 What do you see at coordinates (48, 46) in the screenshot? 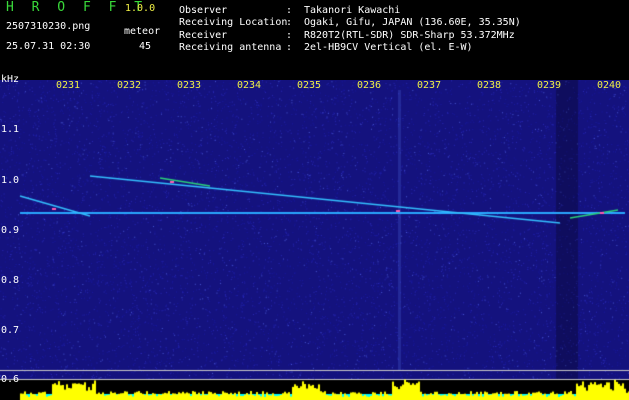
I see `date-time: 25.07.31 02:30` at bounding box center [48, 46].